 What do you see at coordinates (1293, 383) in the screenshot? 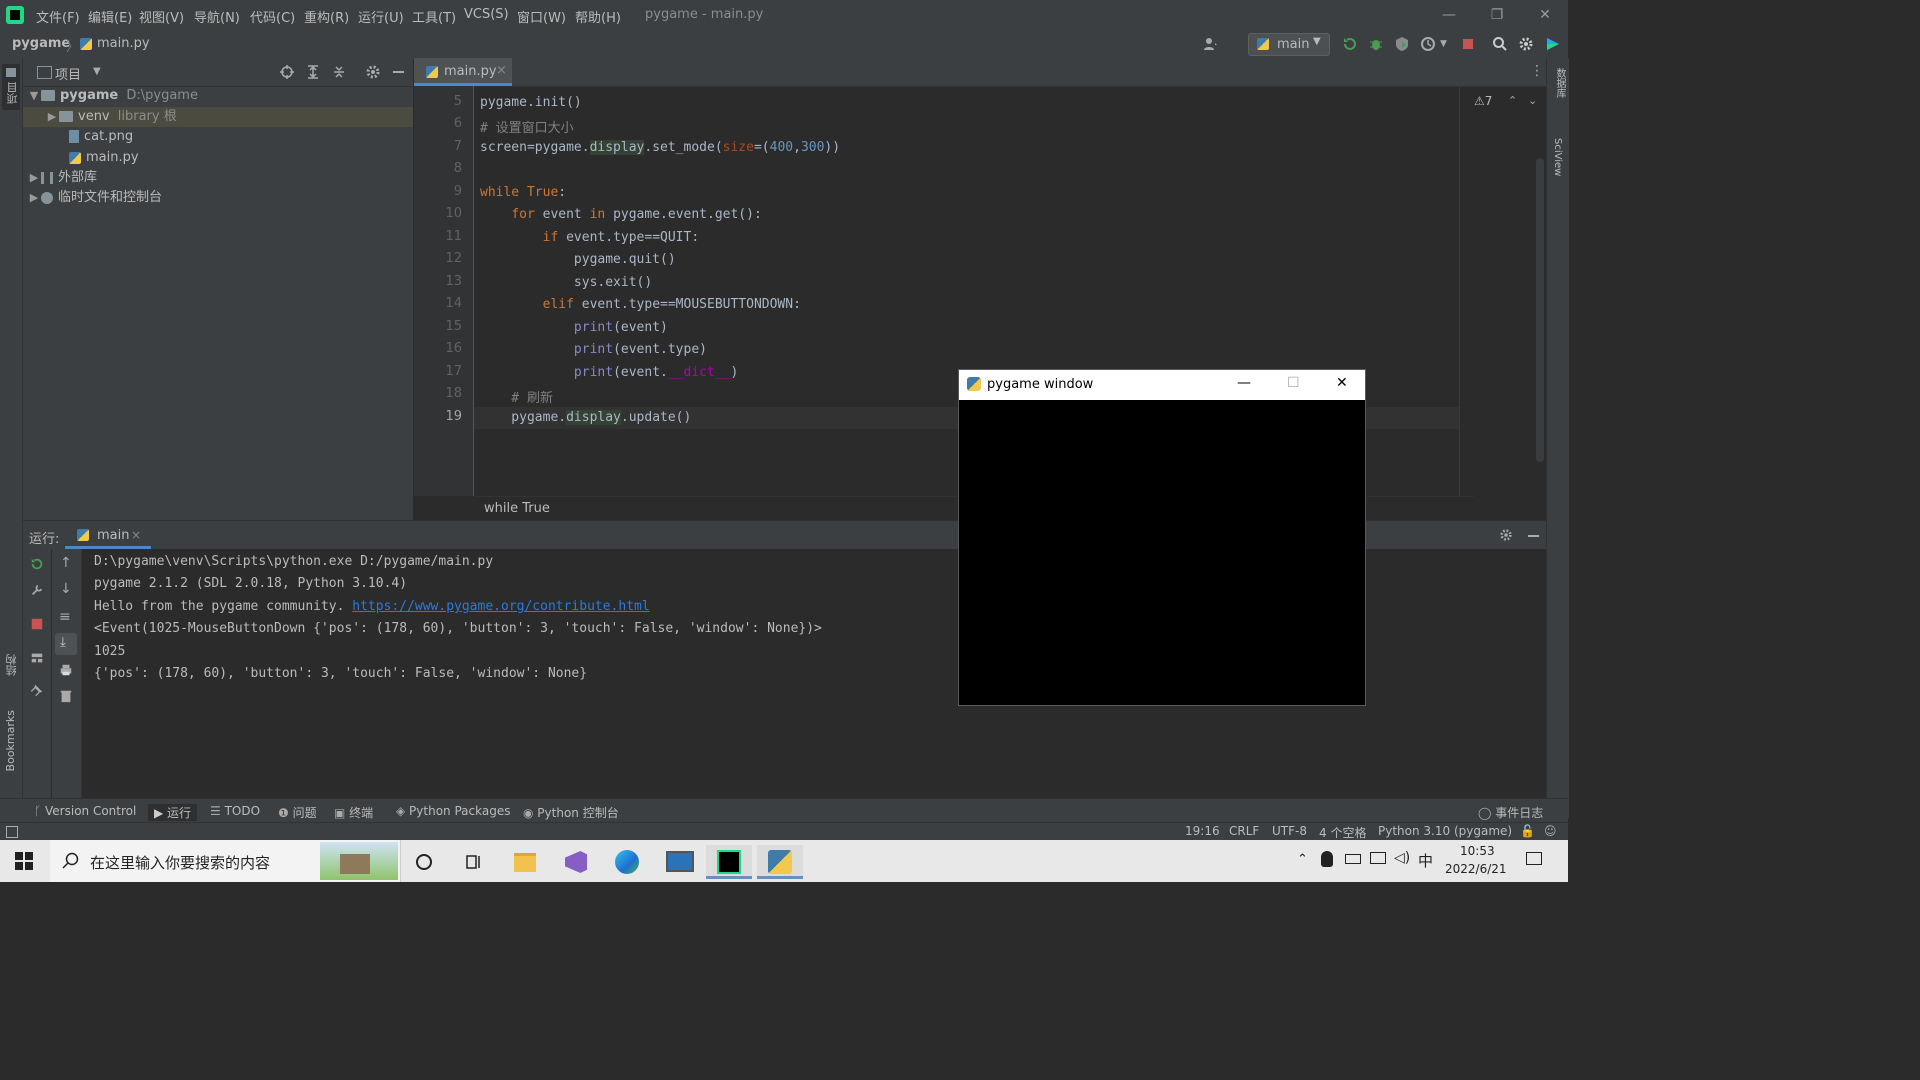
I see `pygame-maximize-button: ☐` at bounding box center [1293, 383].